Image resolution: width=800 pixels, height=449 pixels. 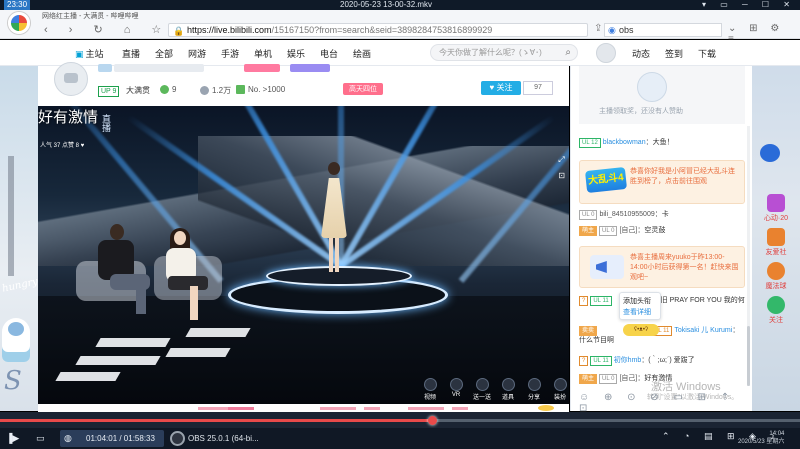 I want to click on heart-gift-icon, so click(x=776, y=203).